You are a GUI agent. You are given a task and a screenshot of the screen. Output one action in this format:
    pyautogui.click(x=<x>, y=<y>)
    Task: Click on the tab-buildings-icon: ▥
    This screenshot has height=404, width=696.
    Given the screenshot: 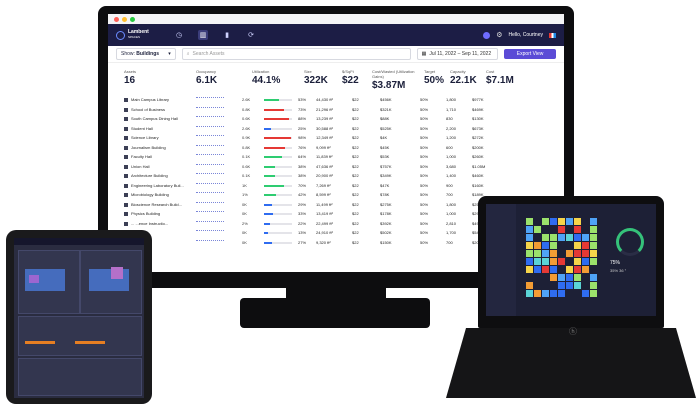 What is the action you would take?
    pyautogui.click(x=203, y=35)
    